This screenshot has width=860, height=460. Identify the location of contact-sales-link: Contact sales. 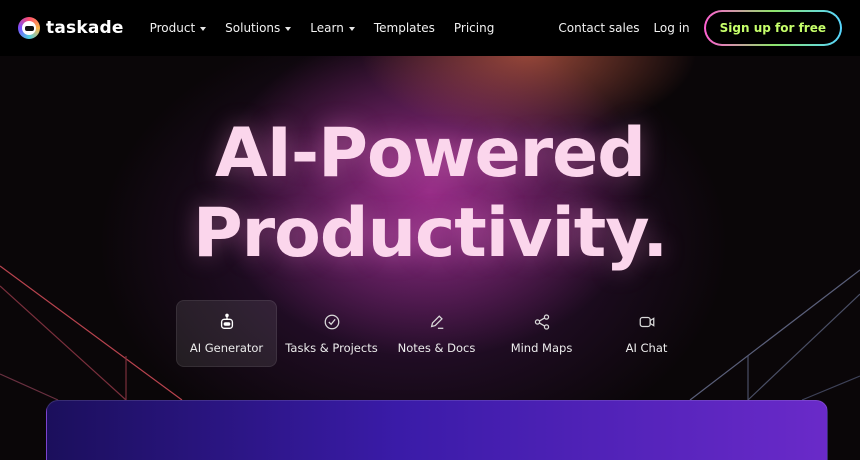
(598, 28).